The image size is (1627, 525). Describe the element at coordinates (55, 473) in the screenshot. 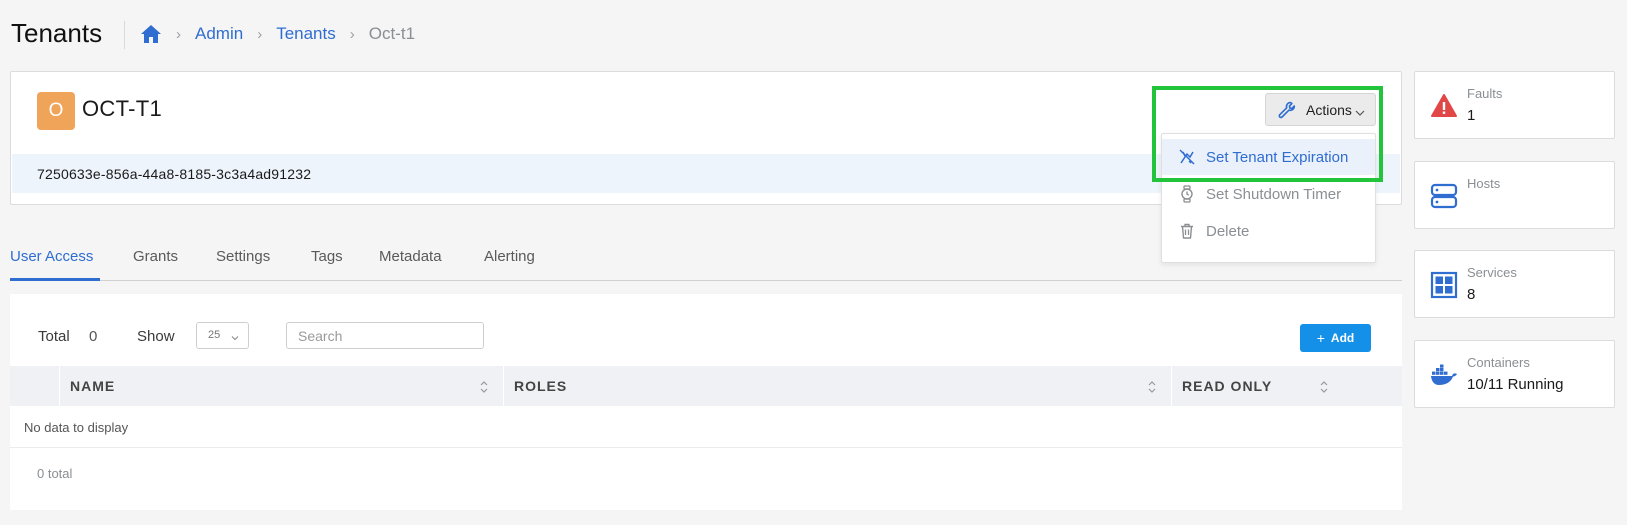

I see `table-footer-total: 0 total` at that location.